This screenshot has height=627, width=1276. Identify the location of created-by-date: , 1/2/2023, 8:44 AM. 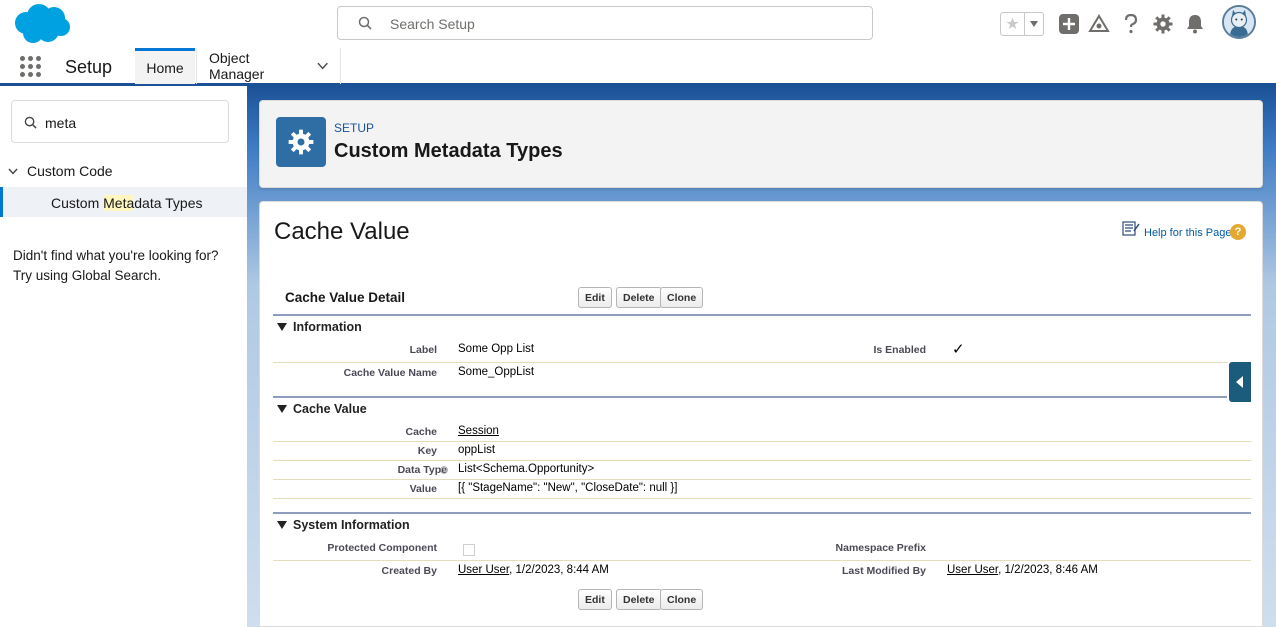
(559, 570).